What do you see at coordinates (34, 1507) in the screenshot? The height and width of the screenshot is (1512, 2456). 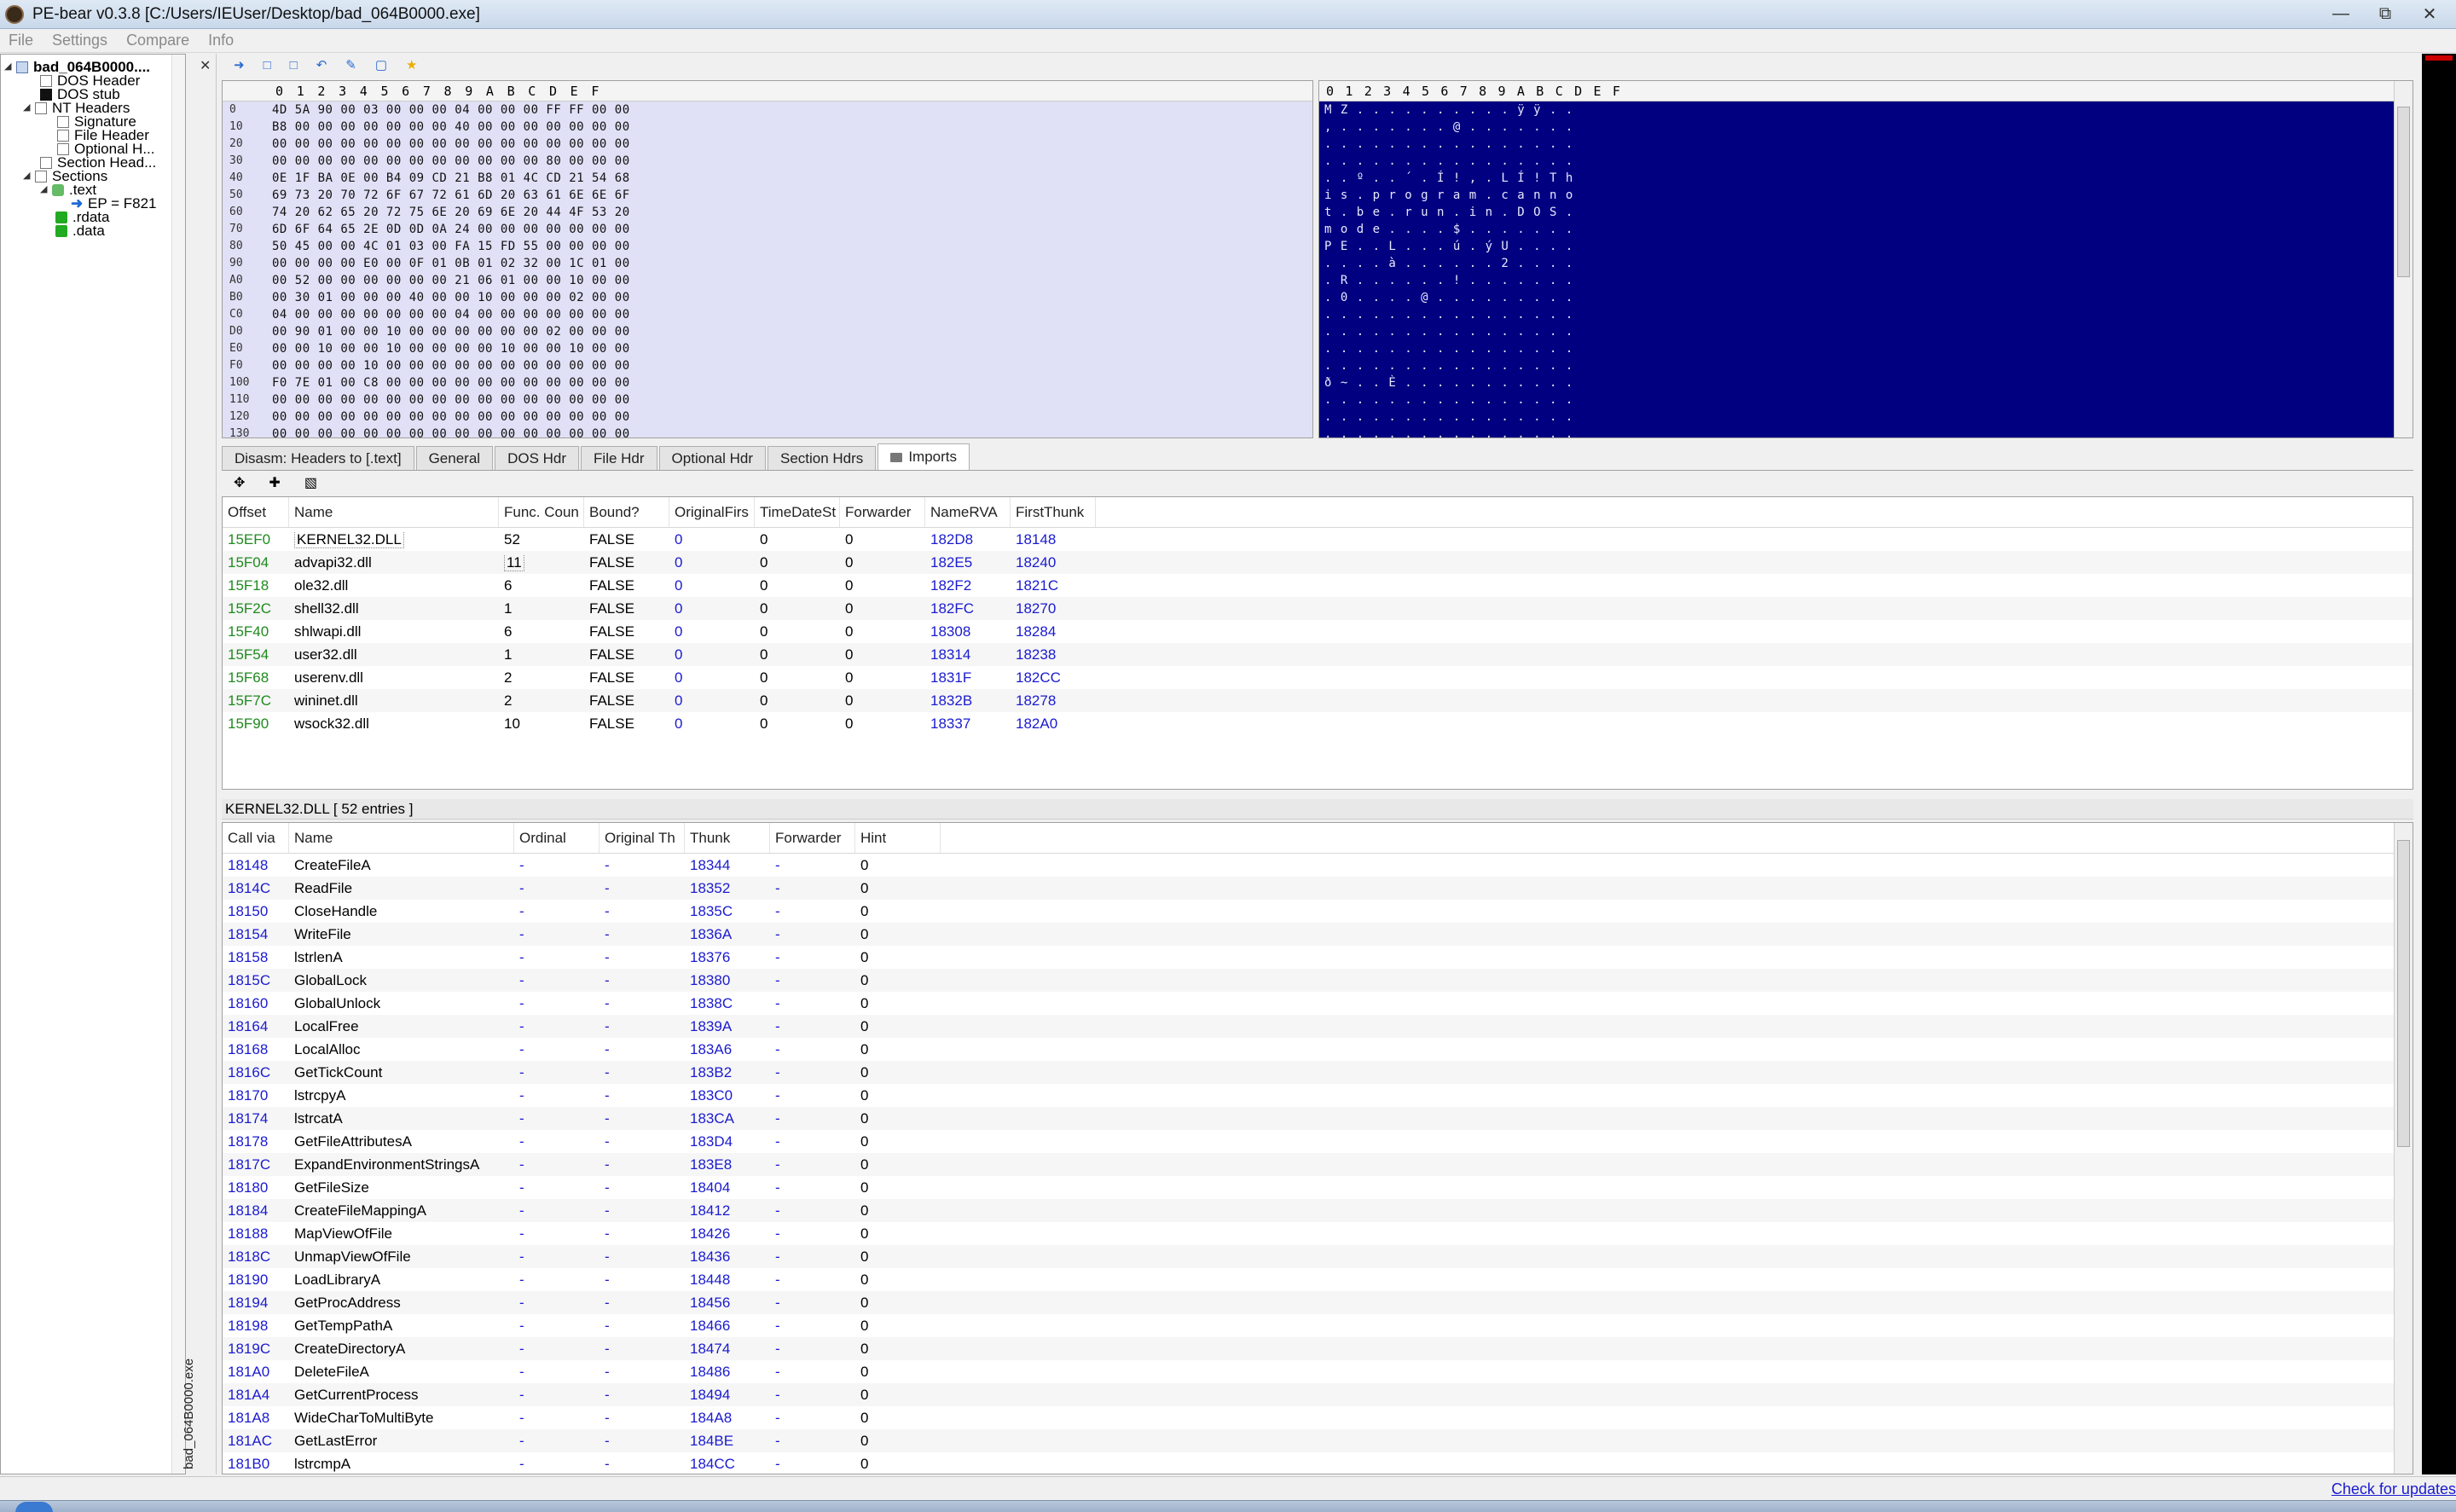 I see `start-button-icon` at bounding box center [34, 1507].